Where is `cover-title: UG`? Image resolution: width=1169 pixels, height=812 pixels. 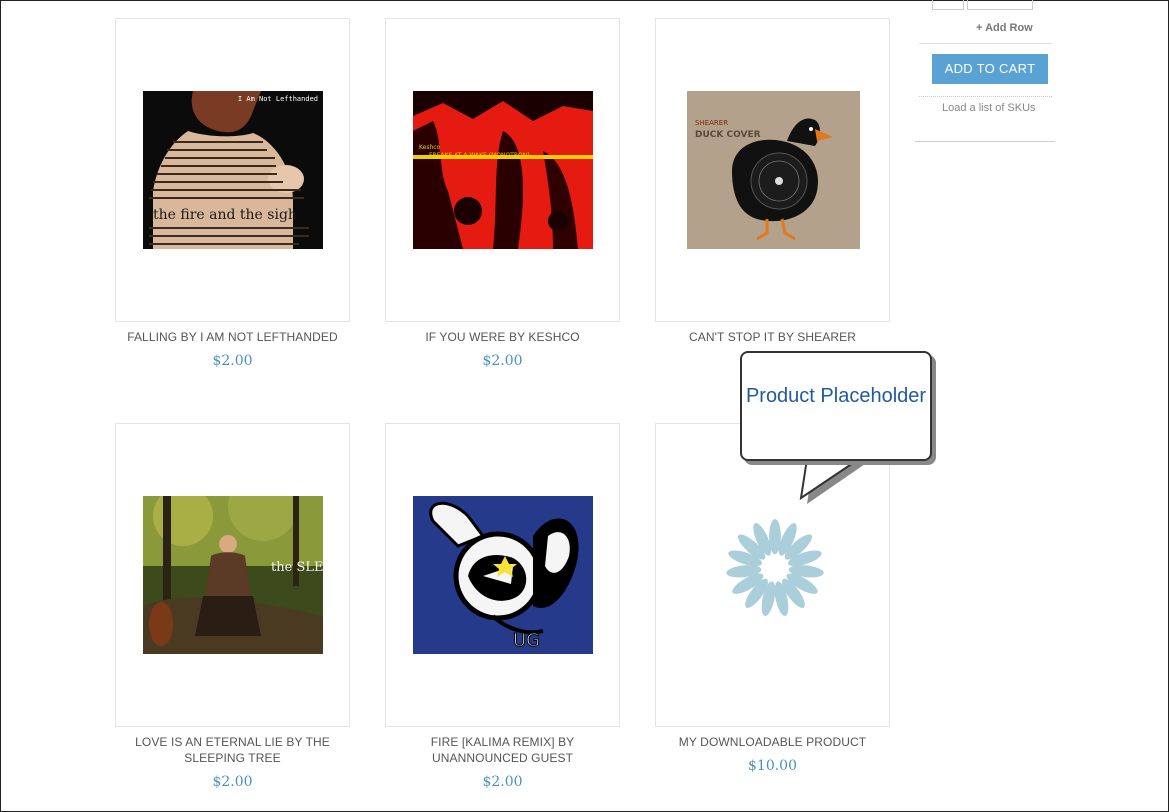 cover-title: UG is located at coordinates (526, 640).